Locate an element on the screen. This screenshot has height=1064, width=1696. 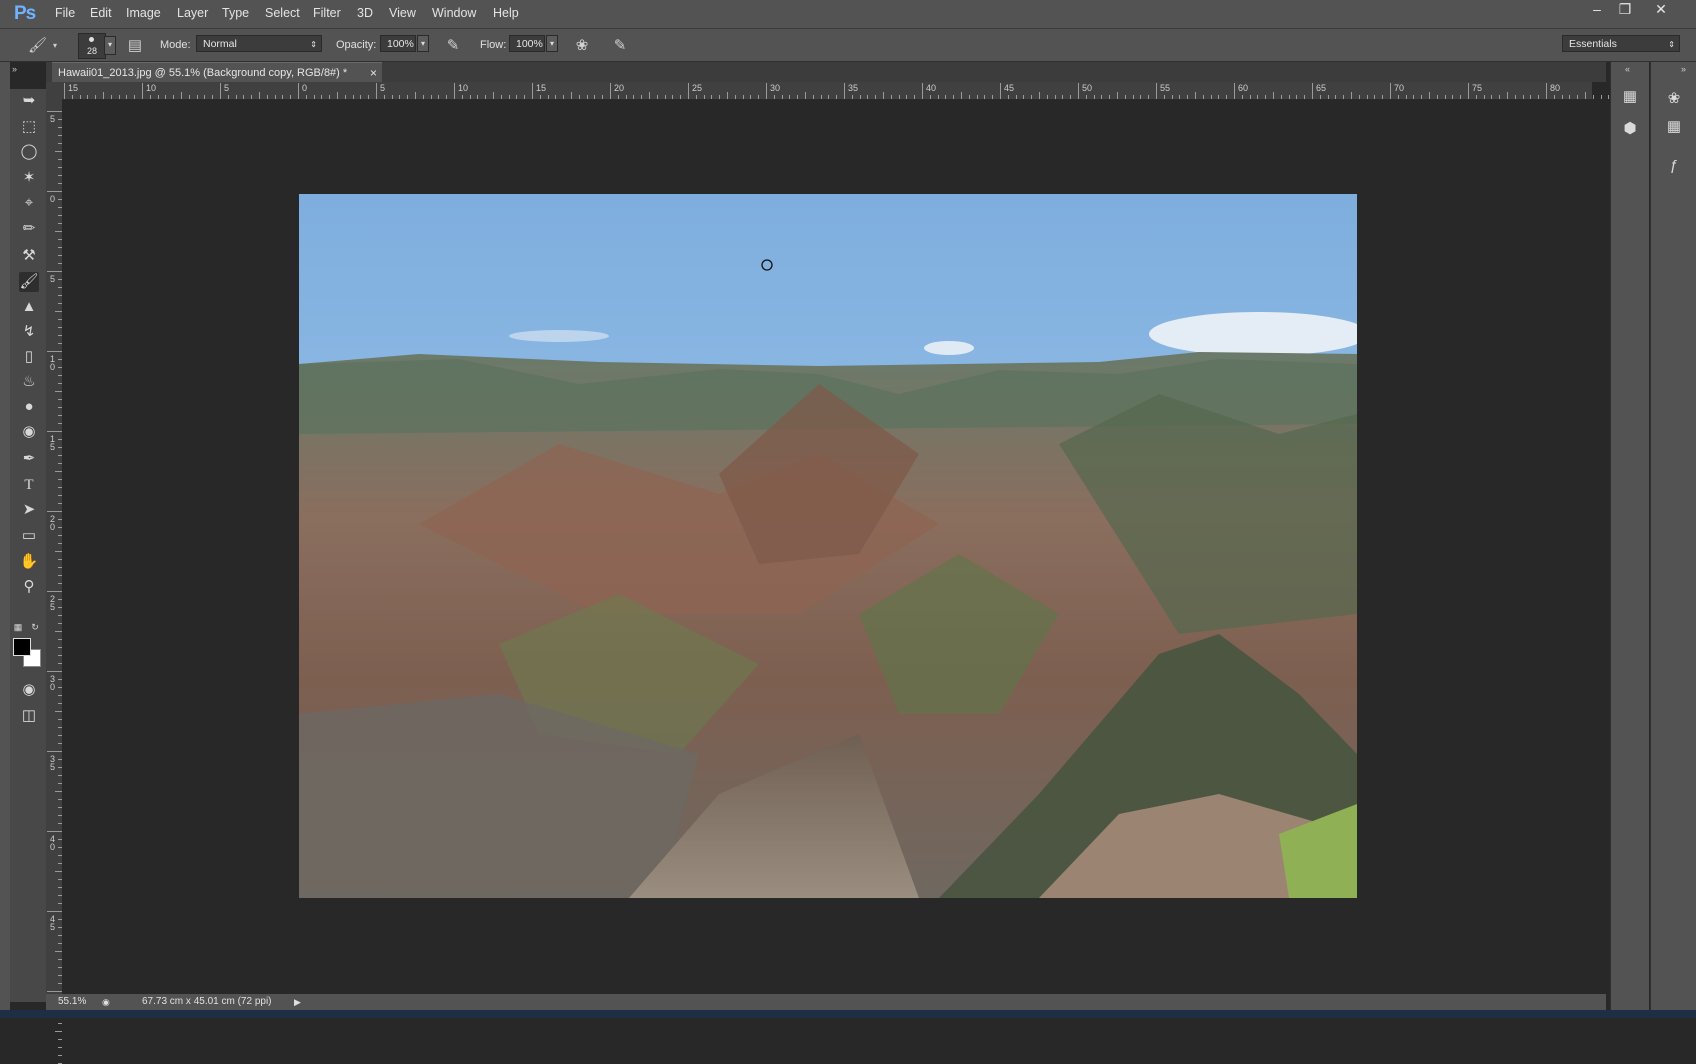
menu-window: Window is located at coordinates (454, 13).